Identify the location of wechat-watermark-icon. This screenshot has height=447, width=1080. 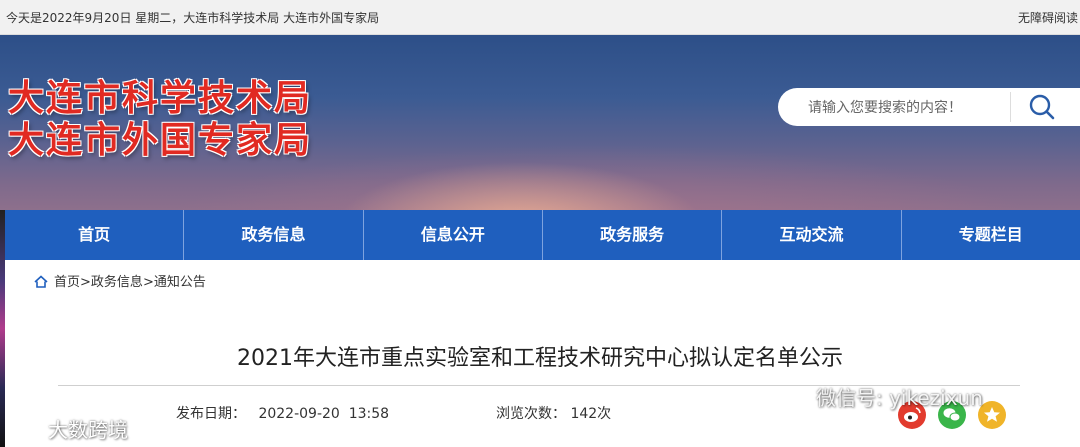
(798, 397).